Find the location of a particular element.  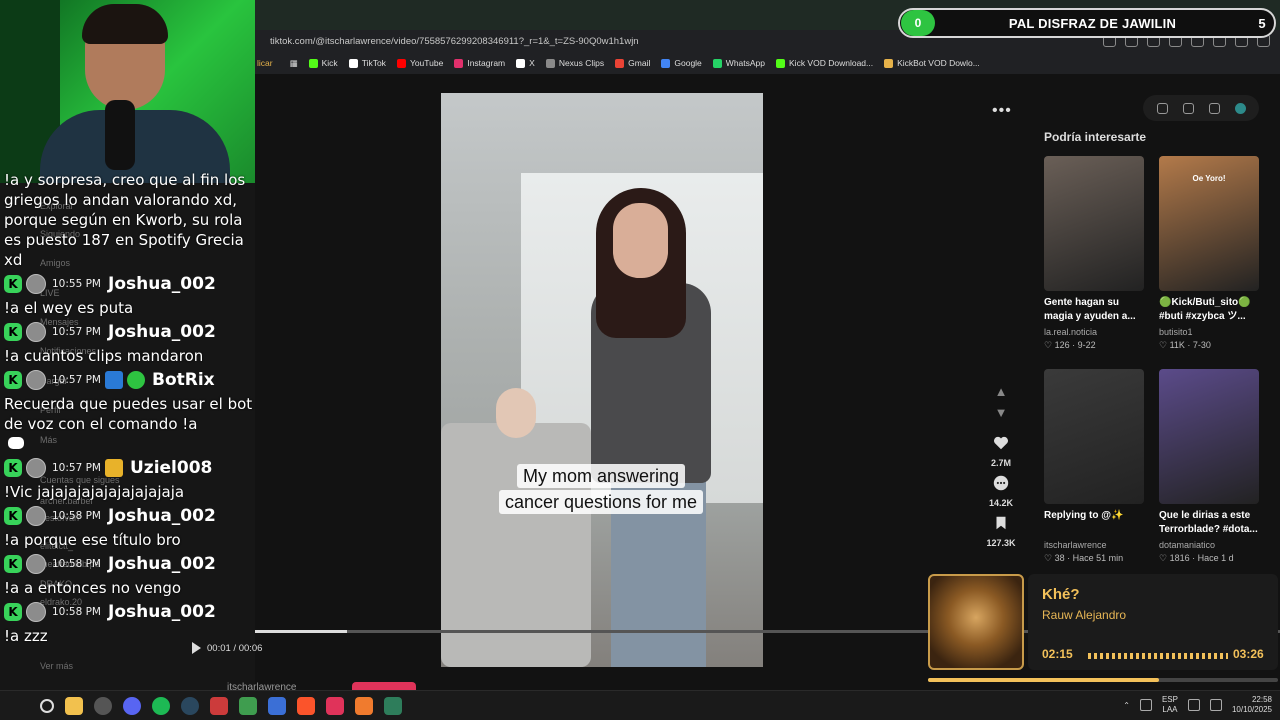

compass-icon is located at coordinates (1162, 108).